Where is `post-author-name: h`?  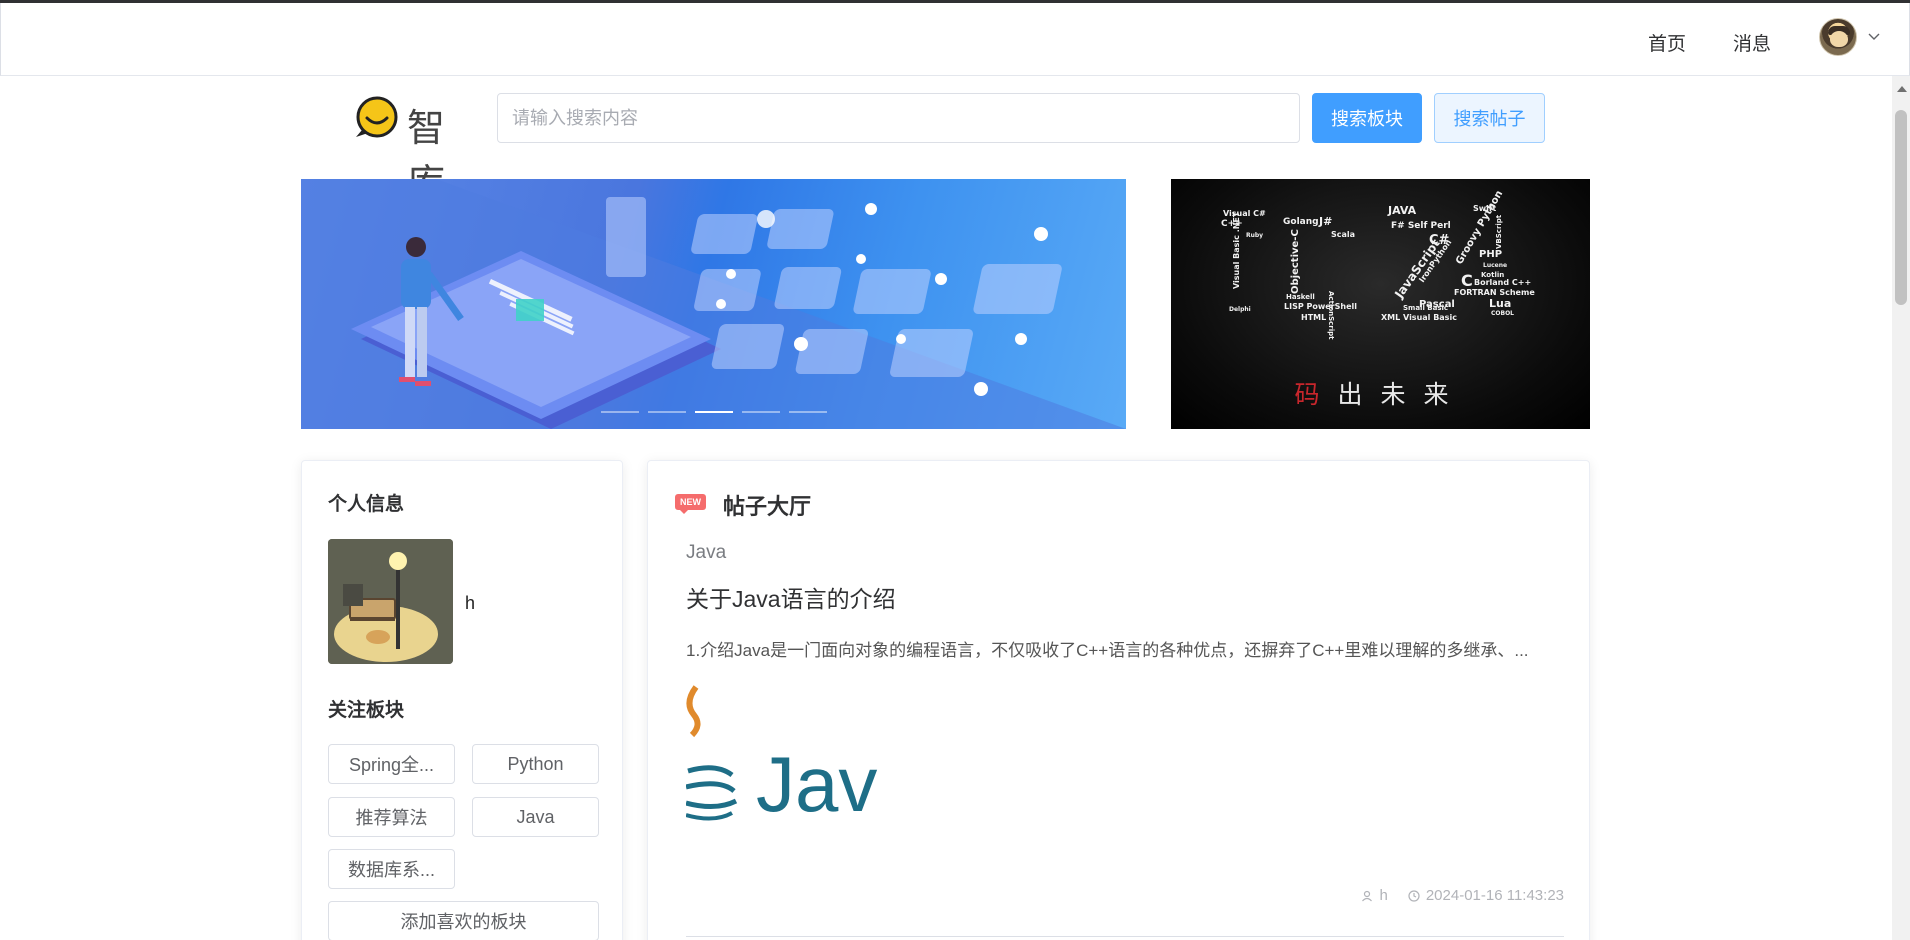 post-author-name: h is located at coordinates (1383, 895).